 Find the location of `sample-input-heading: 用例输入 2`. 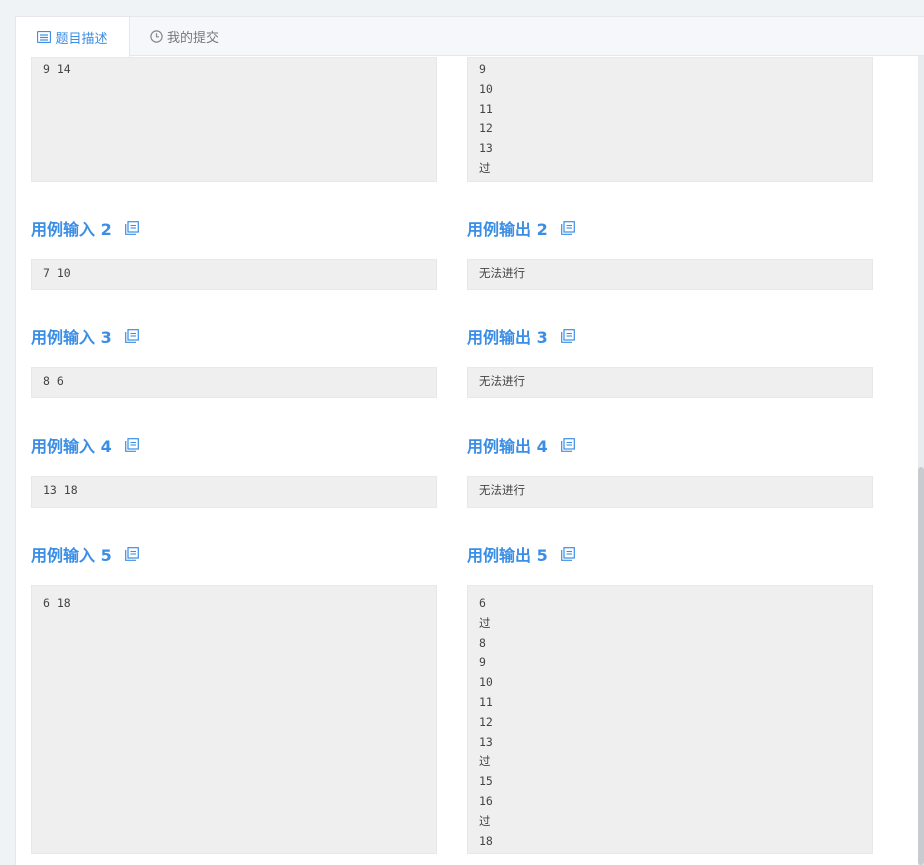

sample-input-heading: 用例输入 2 is located at coordinates (85, 228).